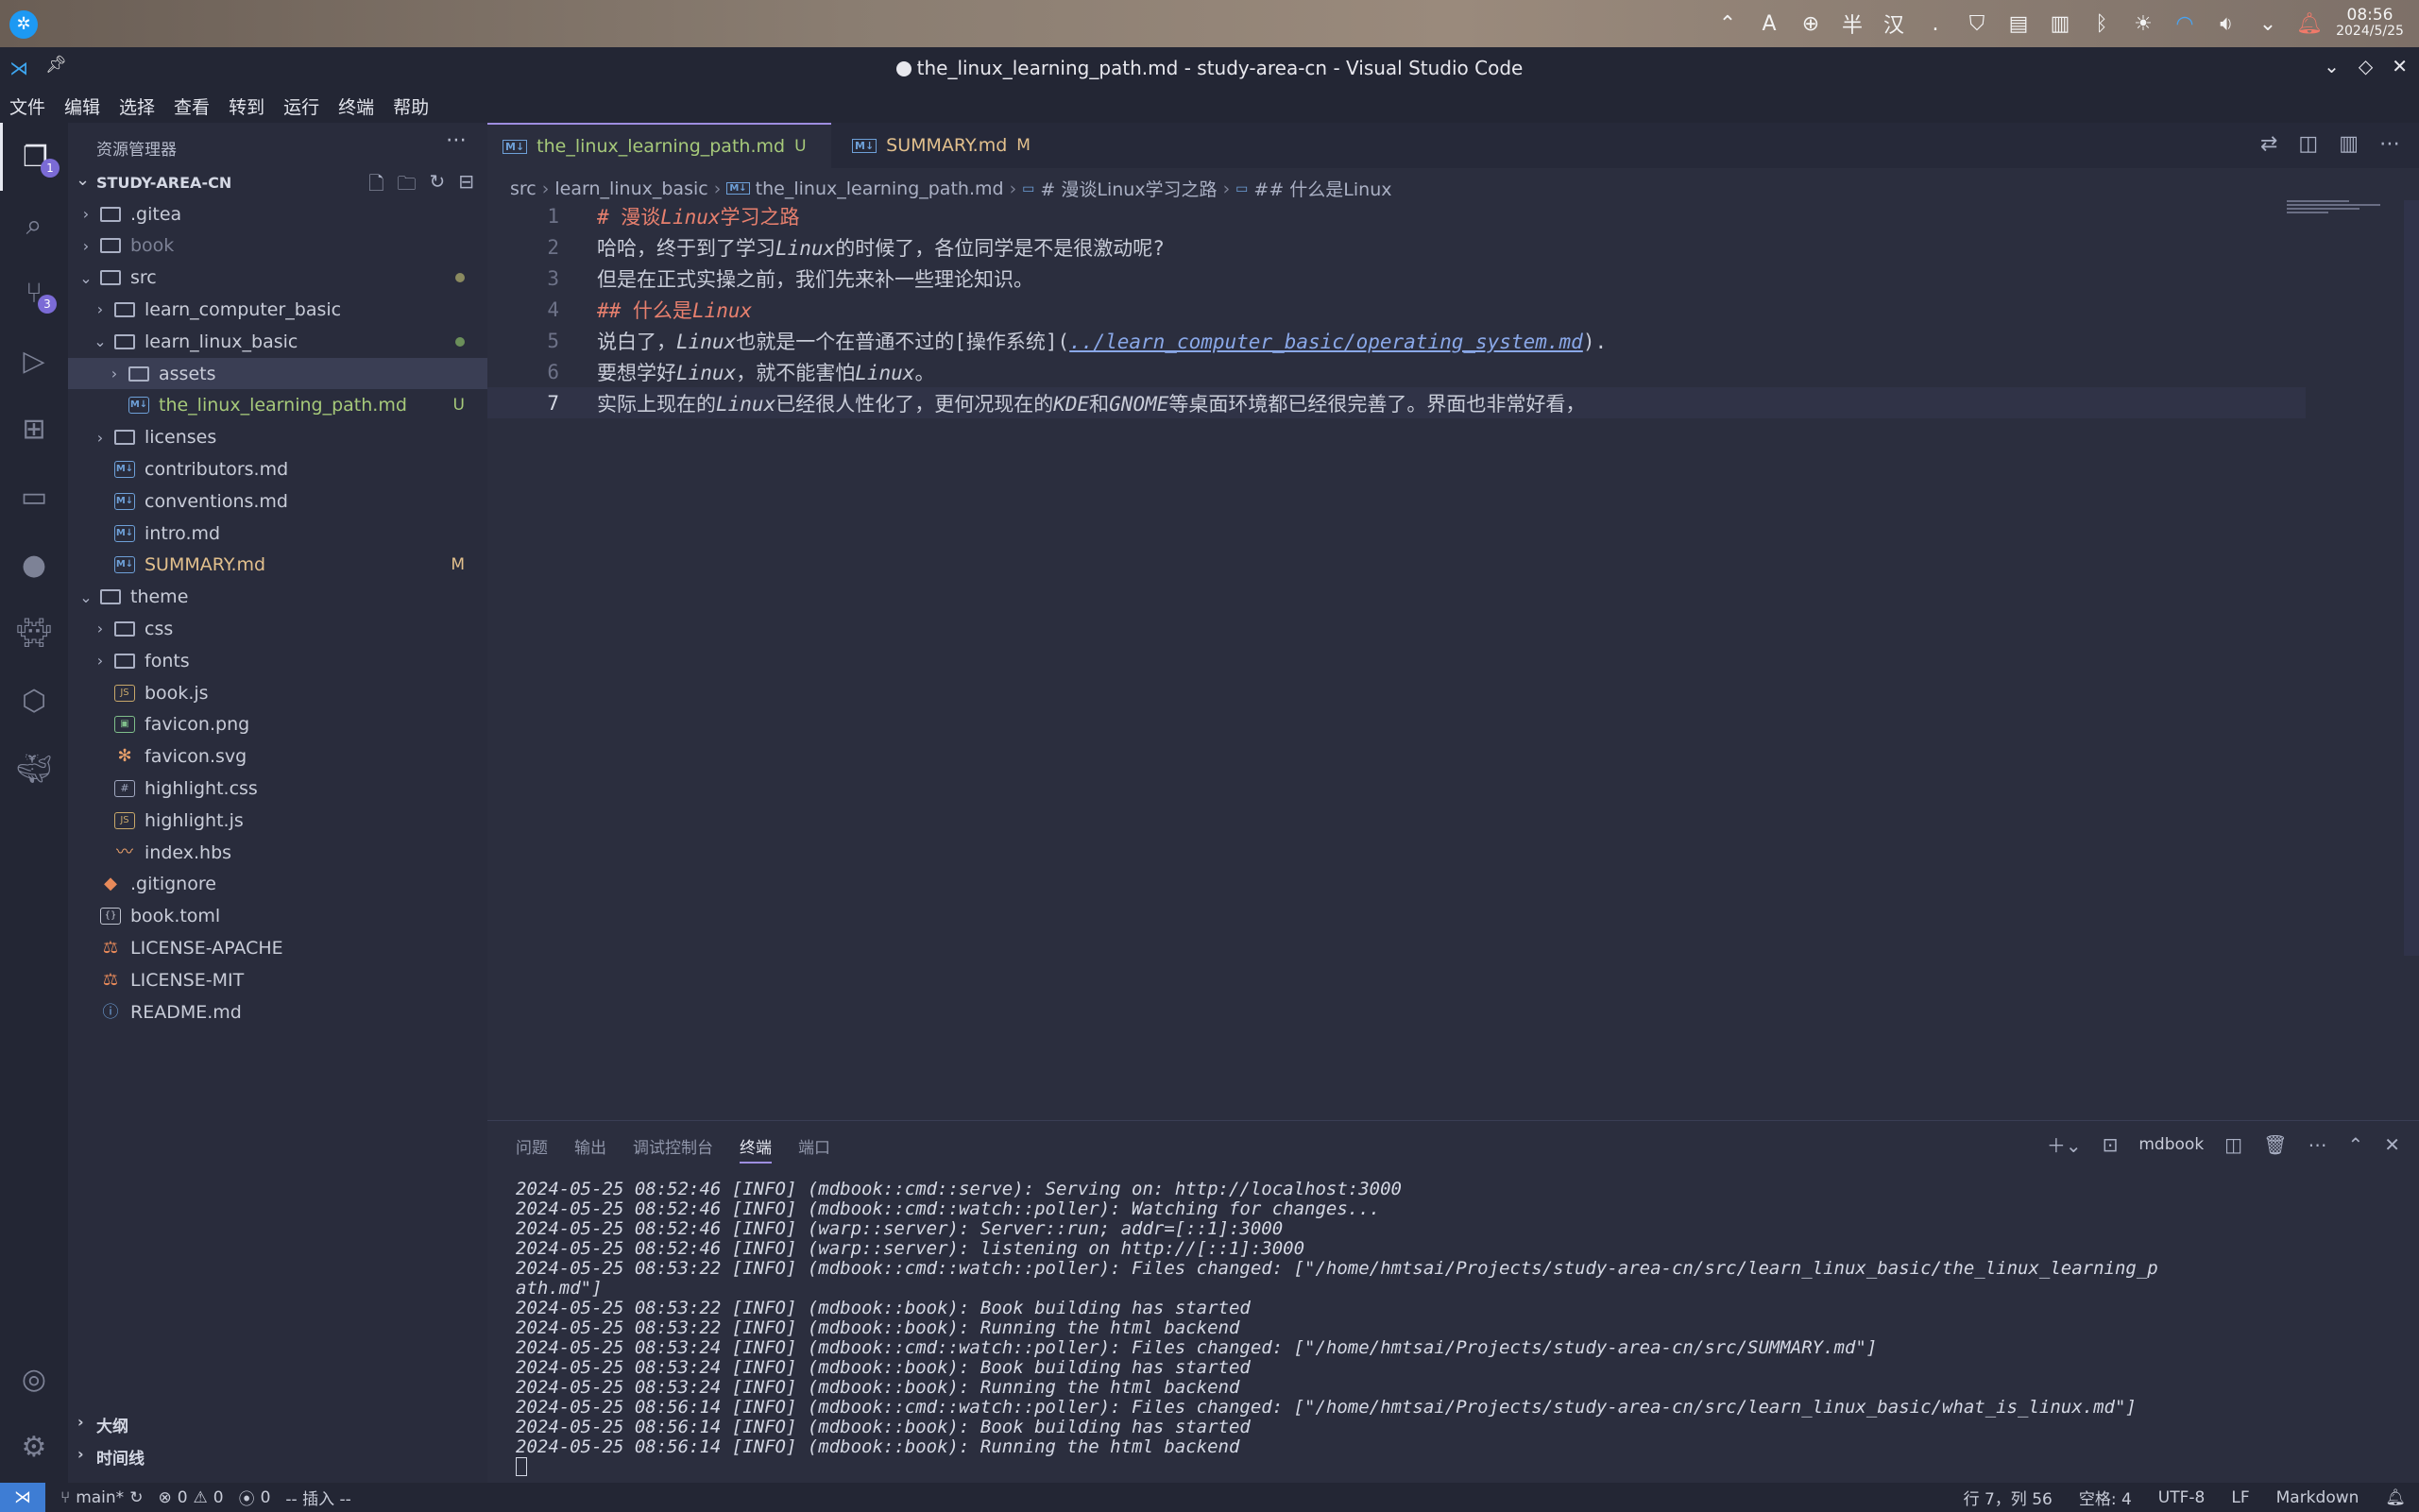  What do you see at coordinates (277, 788) in the screenshot?
I see `tree-item: # highlight.css` at bounding box center [277, 788].